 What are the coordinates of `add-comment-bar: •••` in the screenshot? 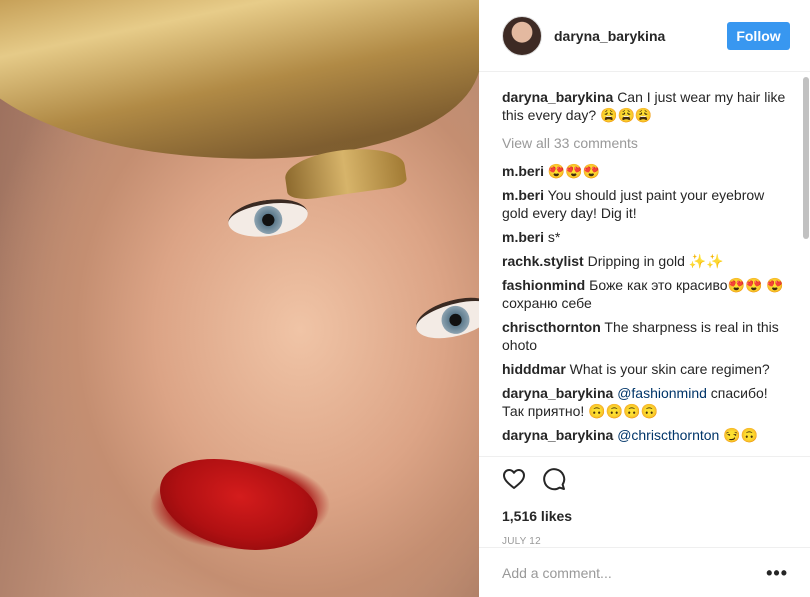 It's located at (644, 572).